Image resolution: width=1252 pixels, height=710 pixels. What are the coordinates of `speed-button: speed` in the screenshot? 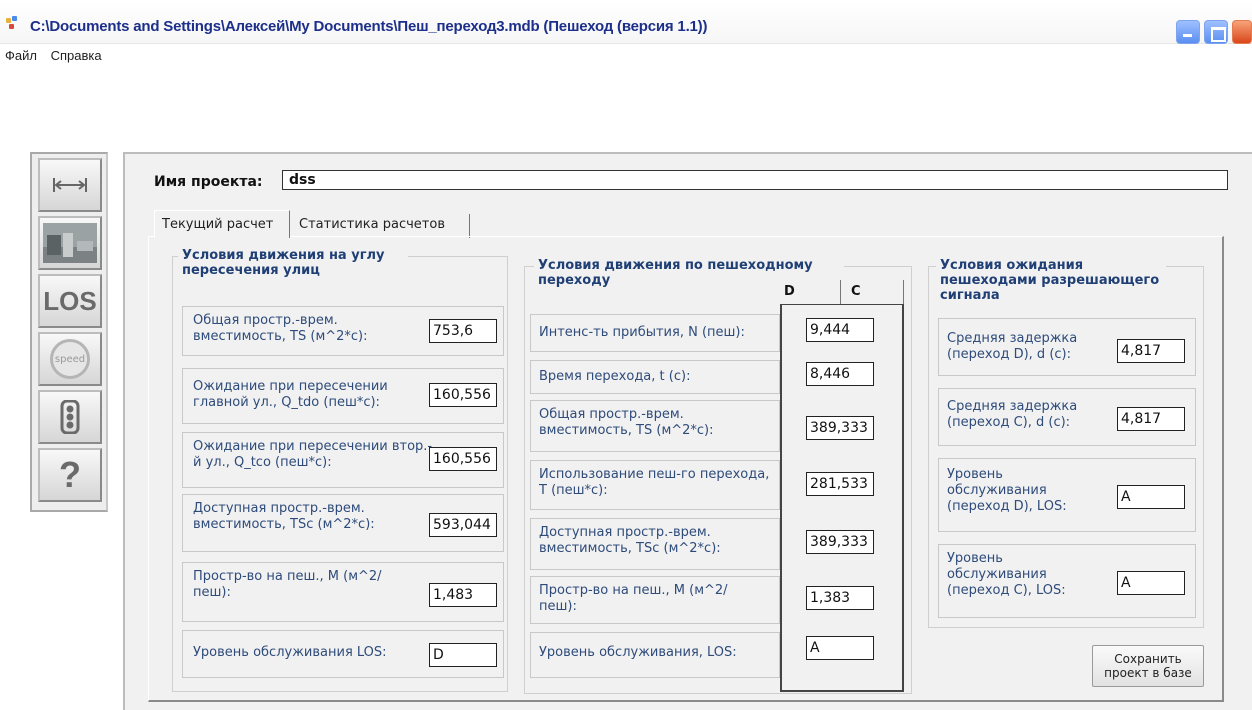 It's located at (70, 359).